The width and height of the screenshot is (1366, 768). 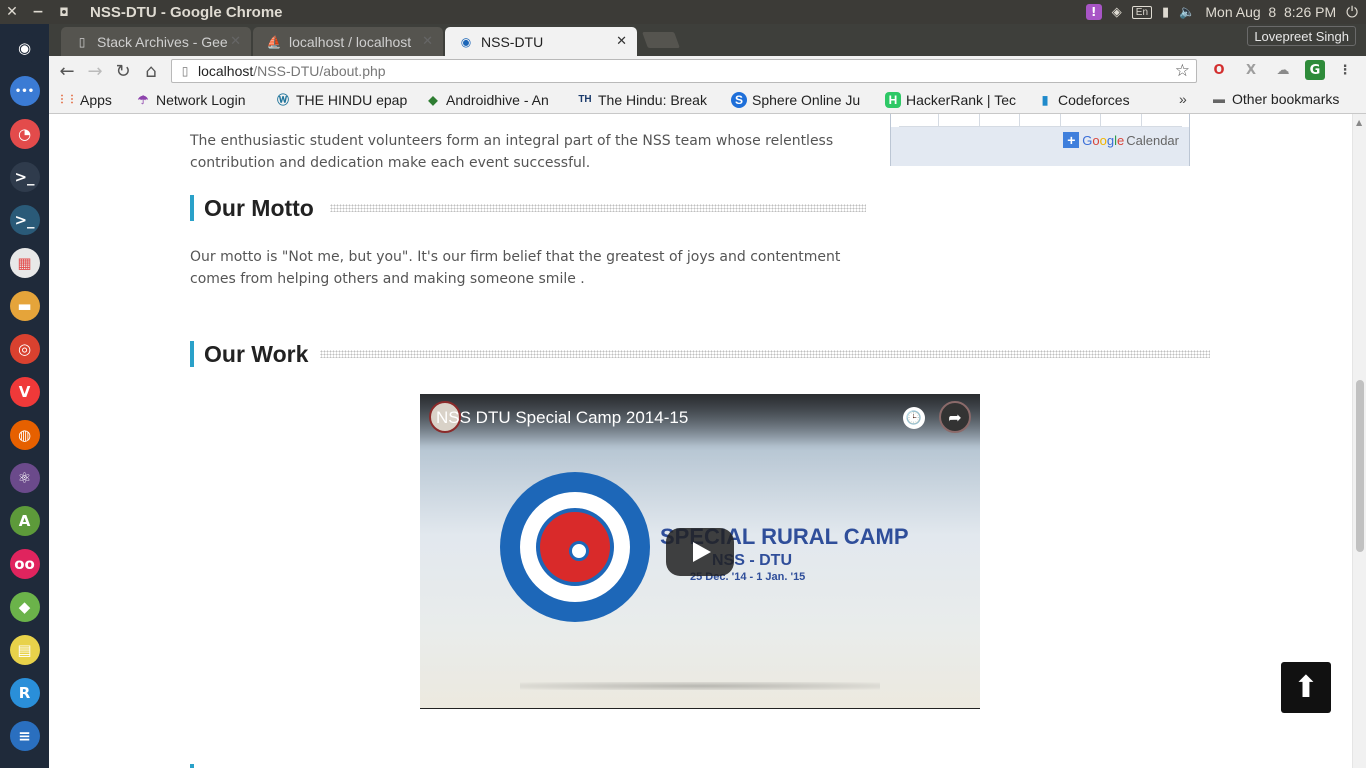 I want to click on nss-logo-icon: ◉, so click(x=466, y=41).